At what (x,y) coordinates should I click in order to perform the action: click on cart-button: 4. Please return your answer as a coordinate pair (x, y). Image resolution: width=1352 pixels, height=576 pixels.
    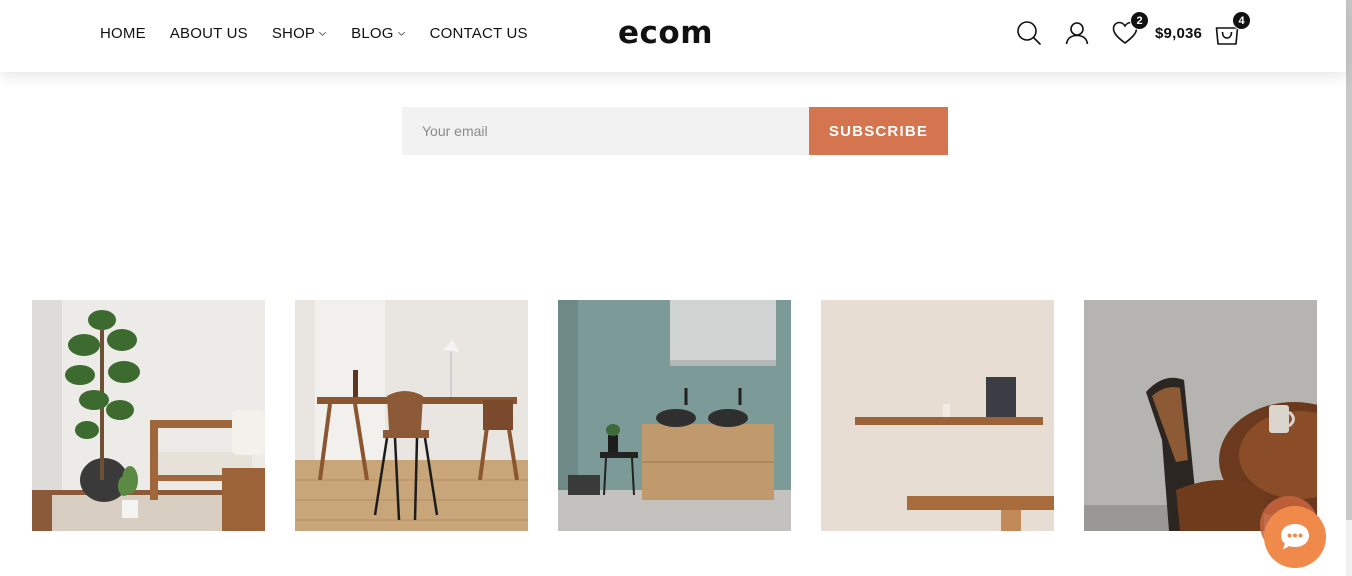
    Looking at the image, I should click on (1231, 30).